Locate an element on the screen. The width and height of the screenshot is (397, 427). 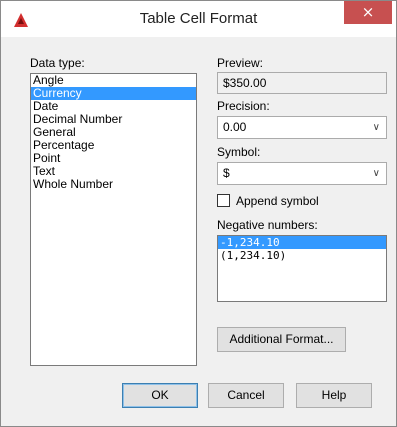
dialog-title: Table Cell Format is located at coordinates (198, 18).